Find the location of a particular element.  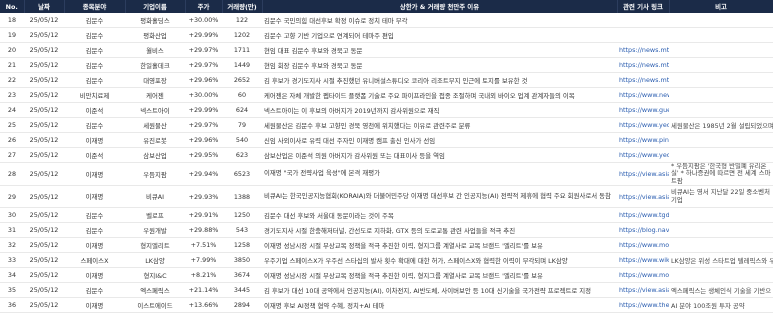

header-no: No. is located at coordinates (12, 6).